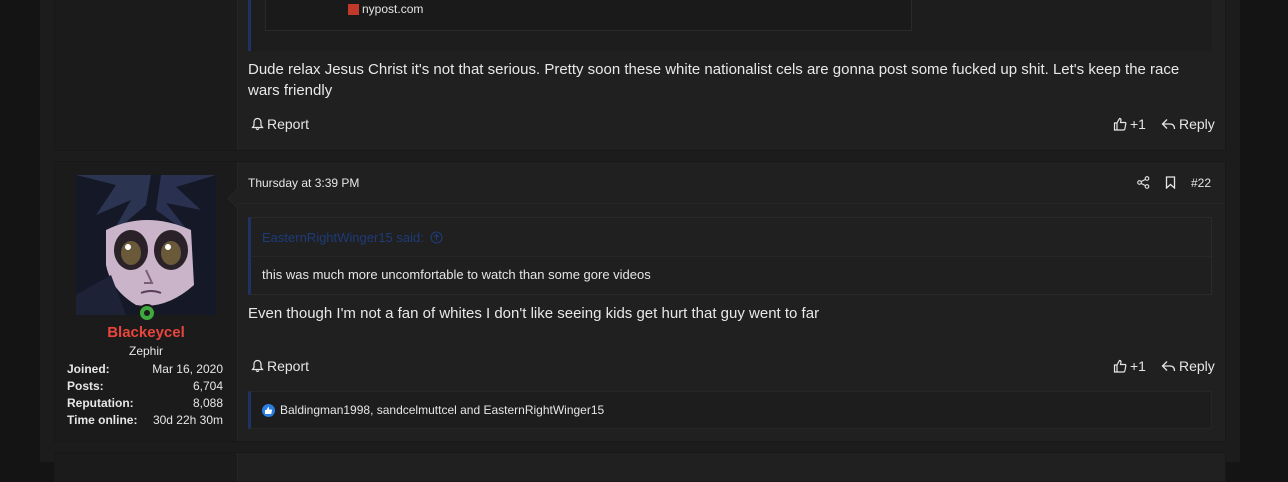  I want to click on username: Blackeycel, so click(146, 332).